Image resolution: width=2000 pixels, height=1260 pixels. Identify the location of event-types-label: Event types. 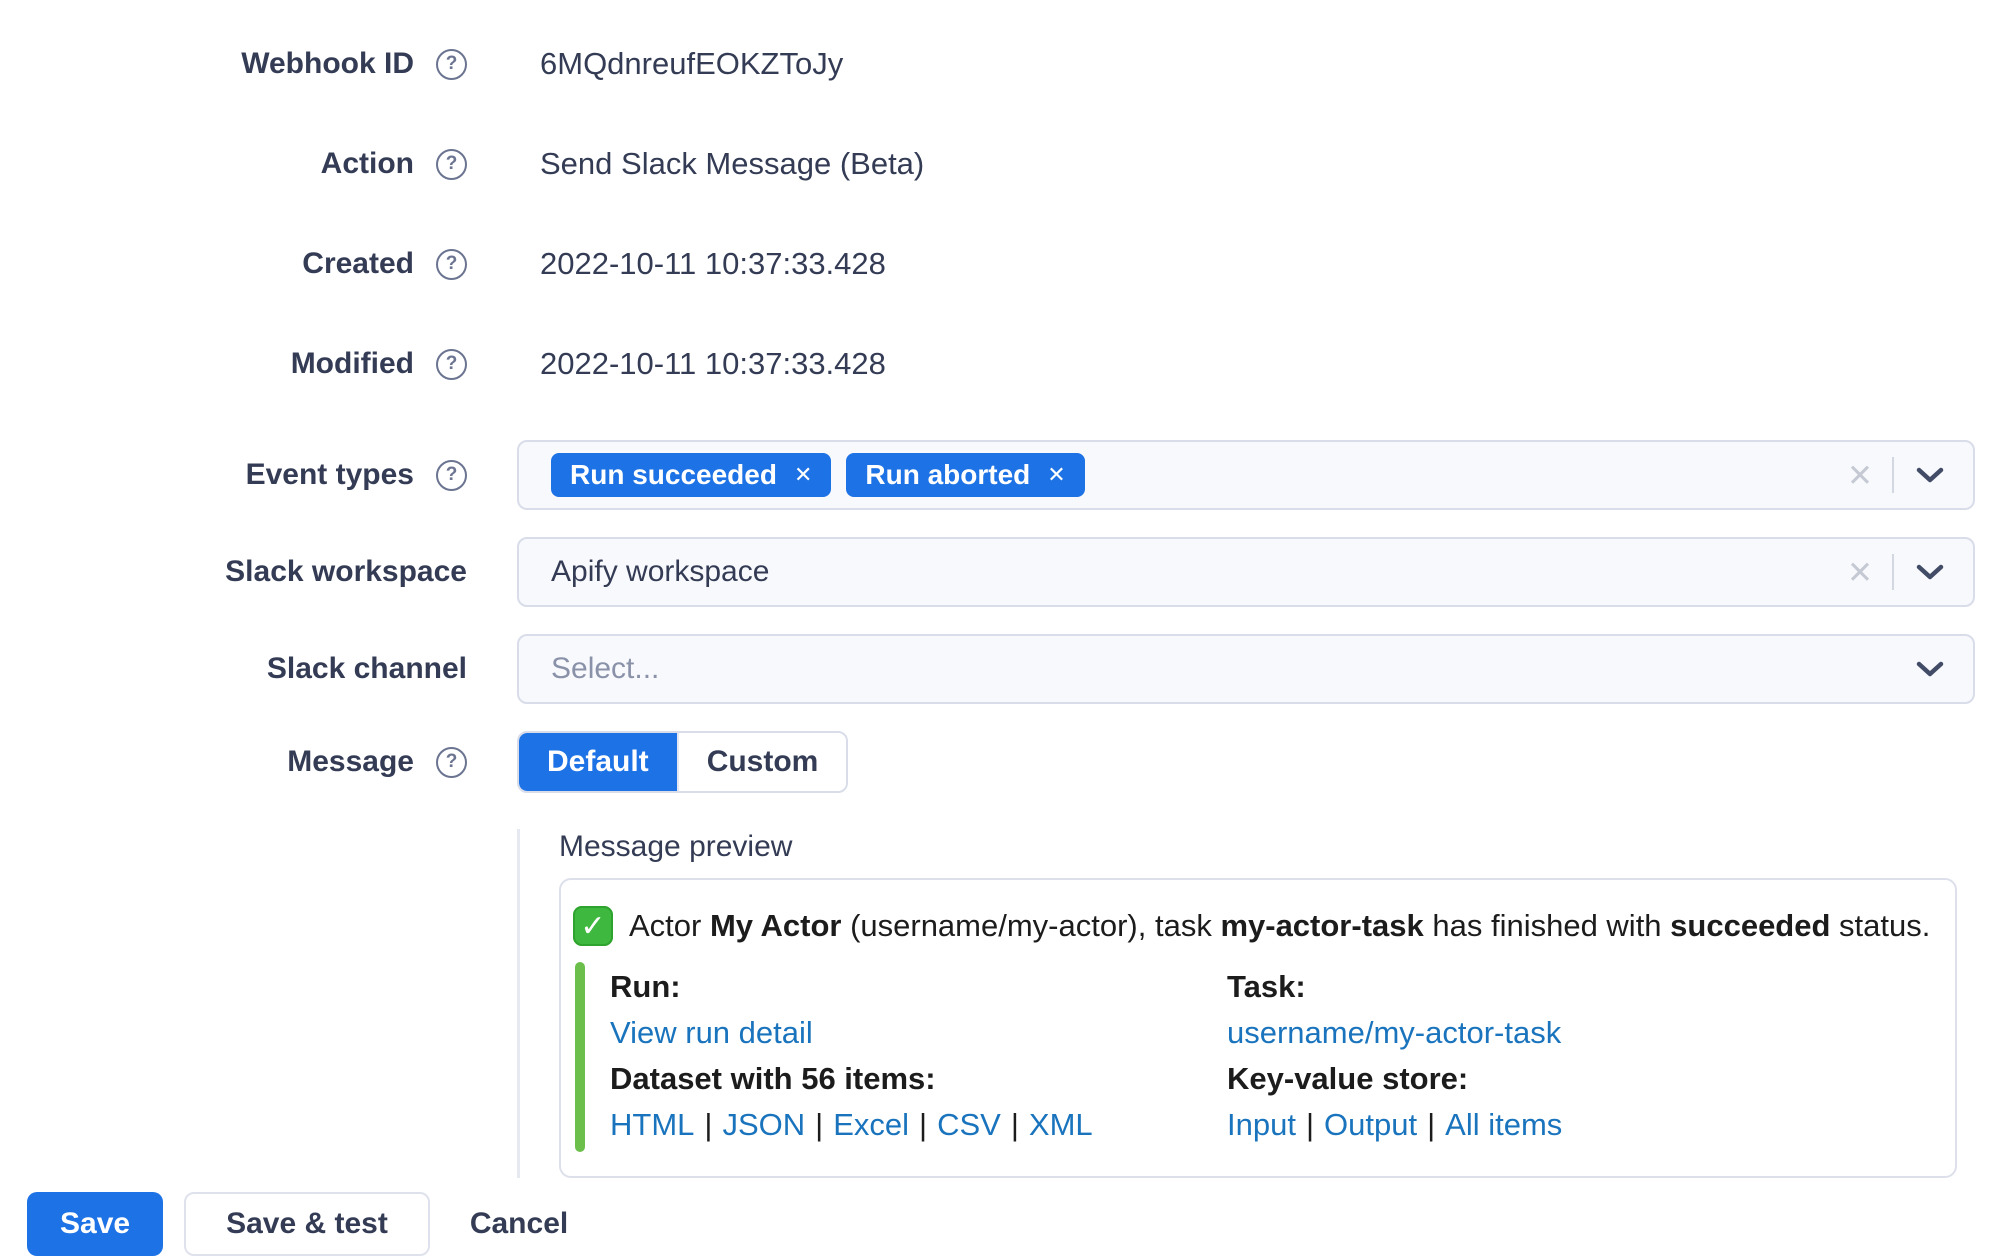
(329, 474).